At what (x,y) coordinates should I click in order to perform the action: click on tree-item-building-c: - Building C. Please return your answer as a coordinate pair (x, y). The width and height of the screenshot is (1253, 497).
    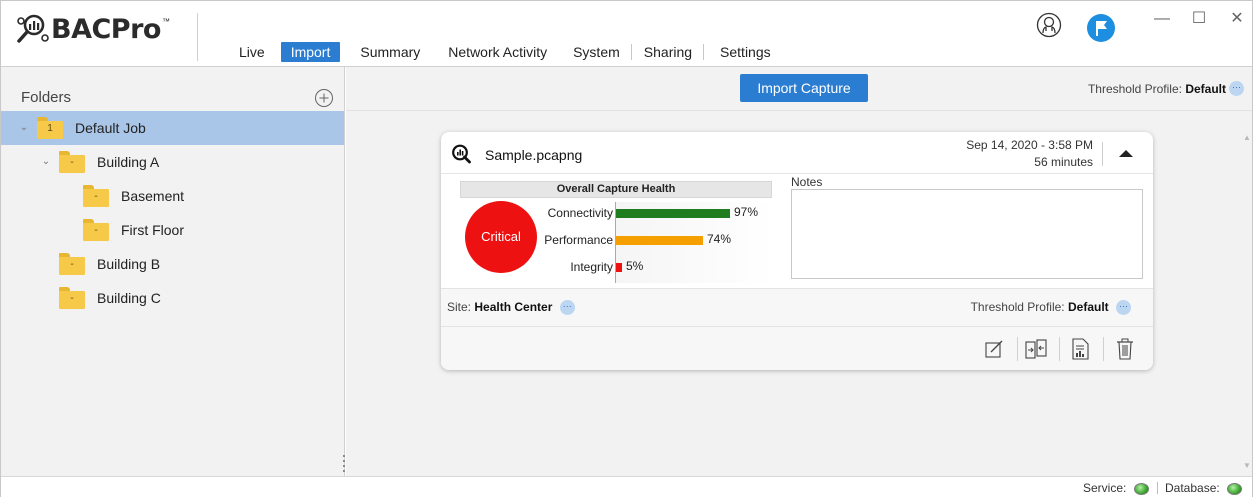
    Looking at the image, I should click on (172, 298).